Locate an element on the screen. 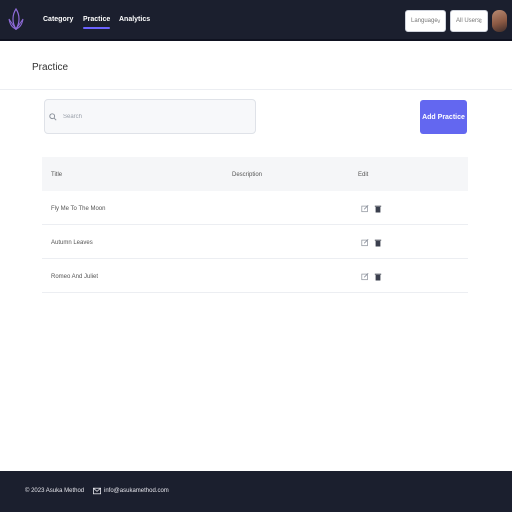 The width and height of the screenshot is (512, 512). language-select-value: Language is located at coordinates (424, 21).